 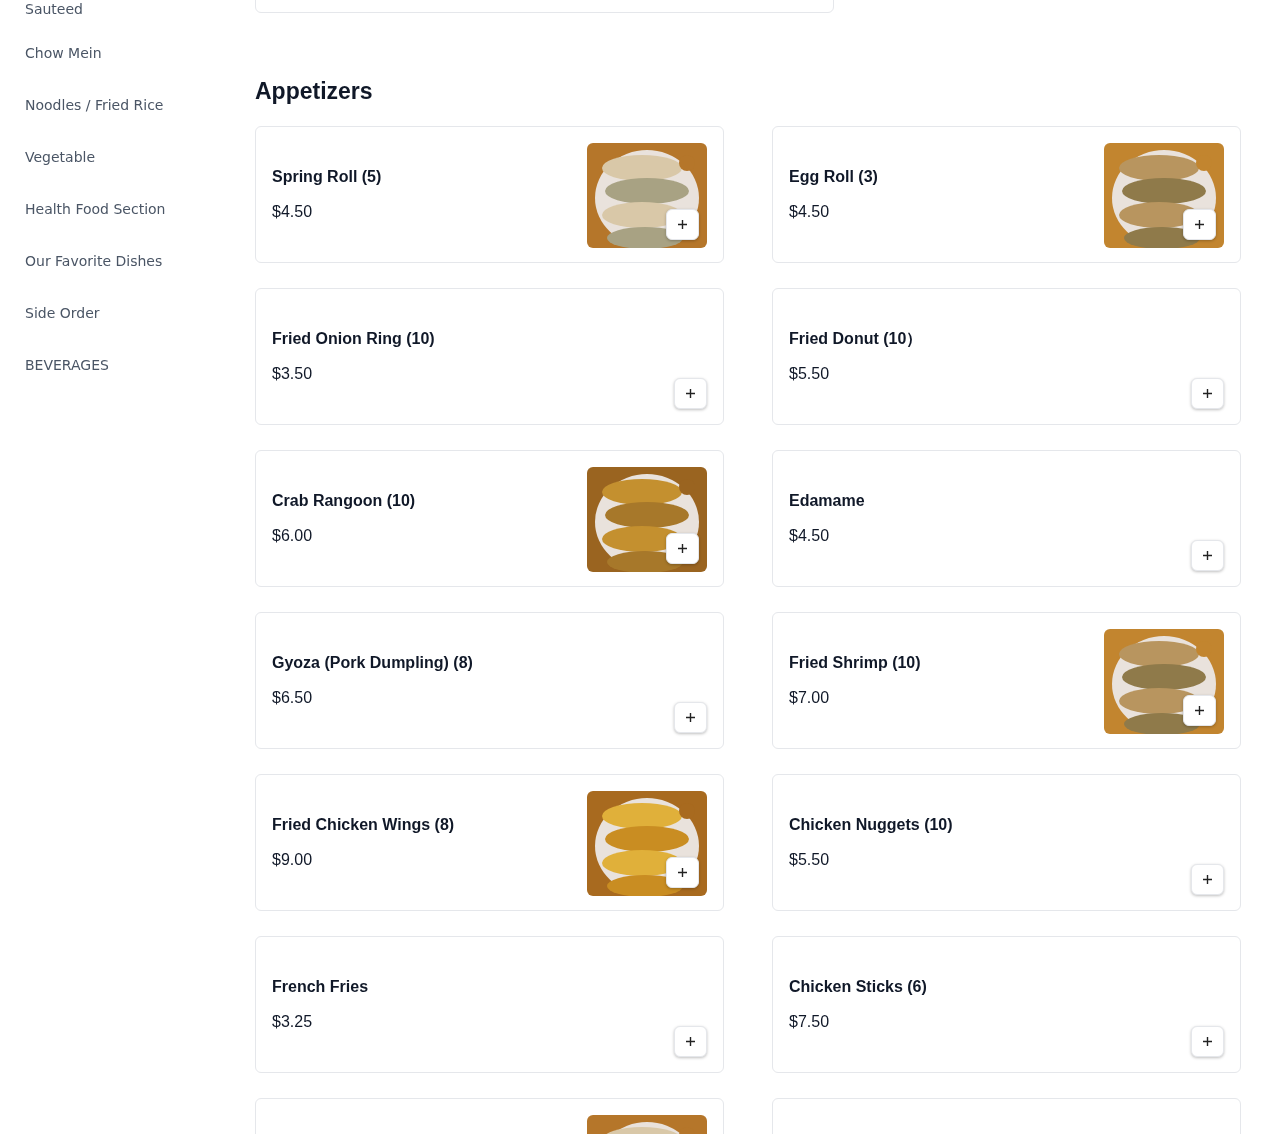 I want to click on item-price: $3.25, so click(x=293, y=1022).